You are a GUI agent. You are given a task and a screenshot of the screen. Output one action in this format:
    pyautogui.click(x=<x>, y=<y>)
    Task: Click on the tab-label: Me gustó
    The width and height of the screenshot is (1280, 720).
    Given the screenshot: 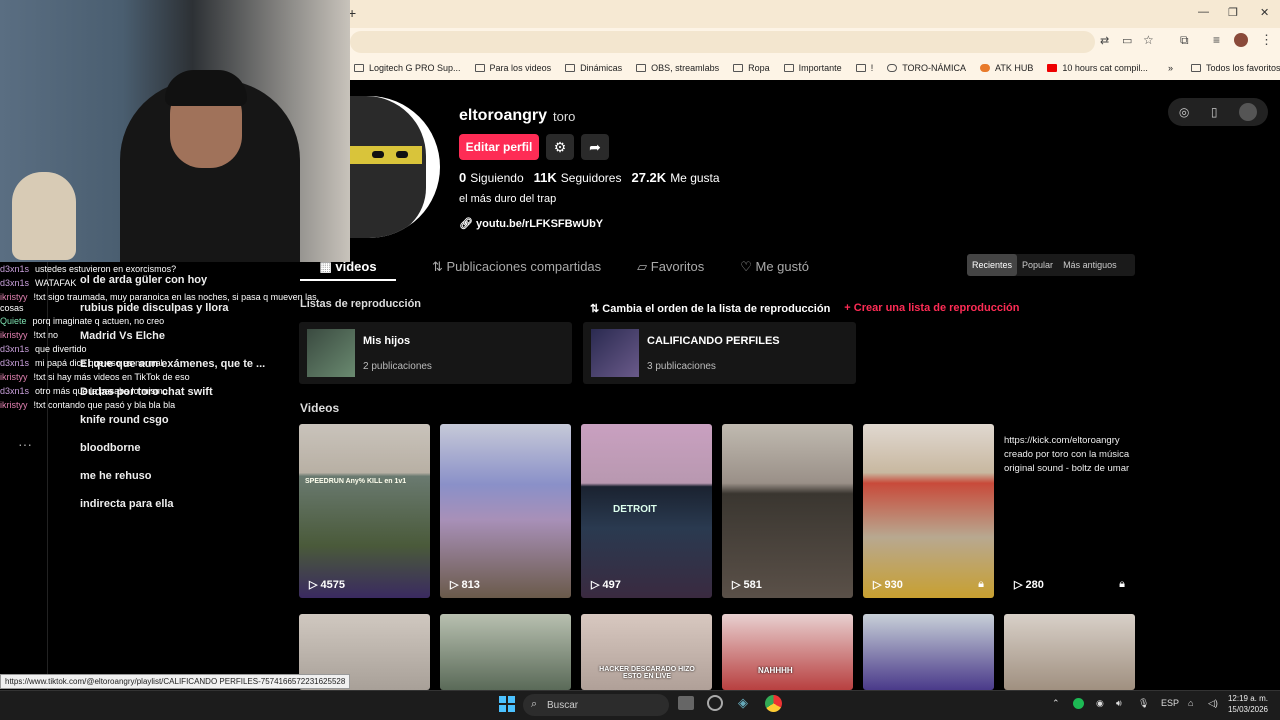 What is the action you would take?
    pyautogui.click(x=782, y=266)
    